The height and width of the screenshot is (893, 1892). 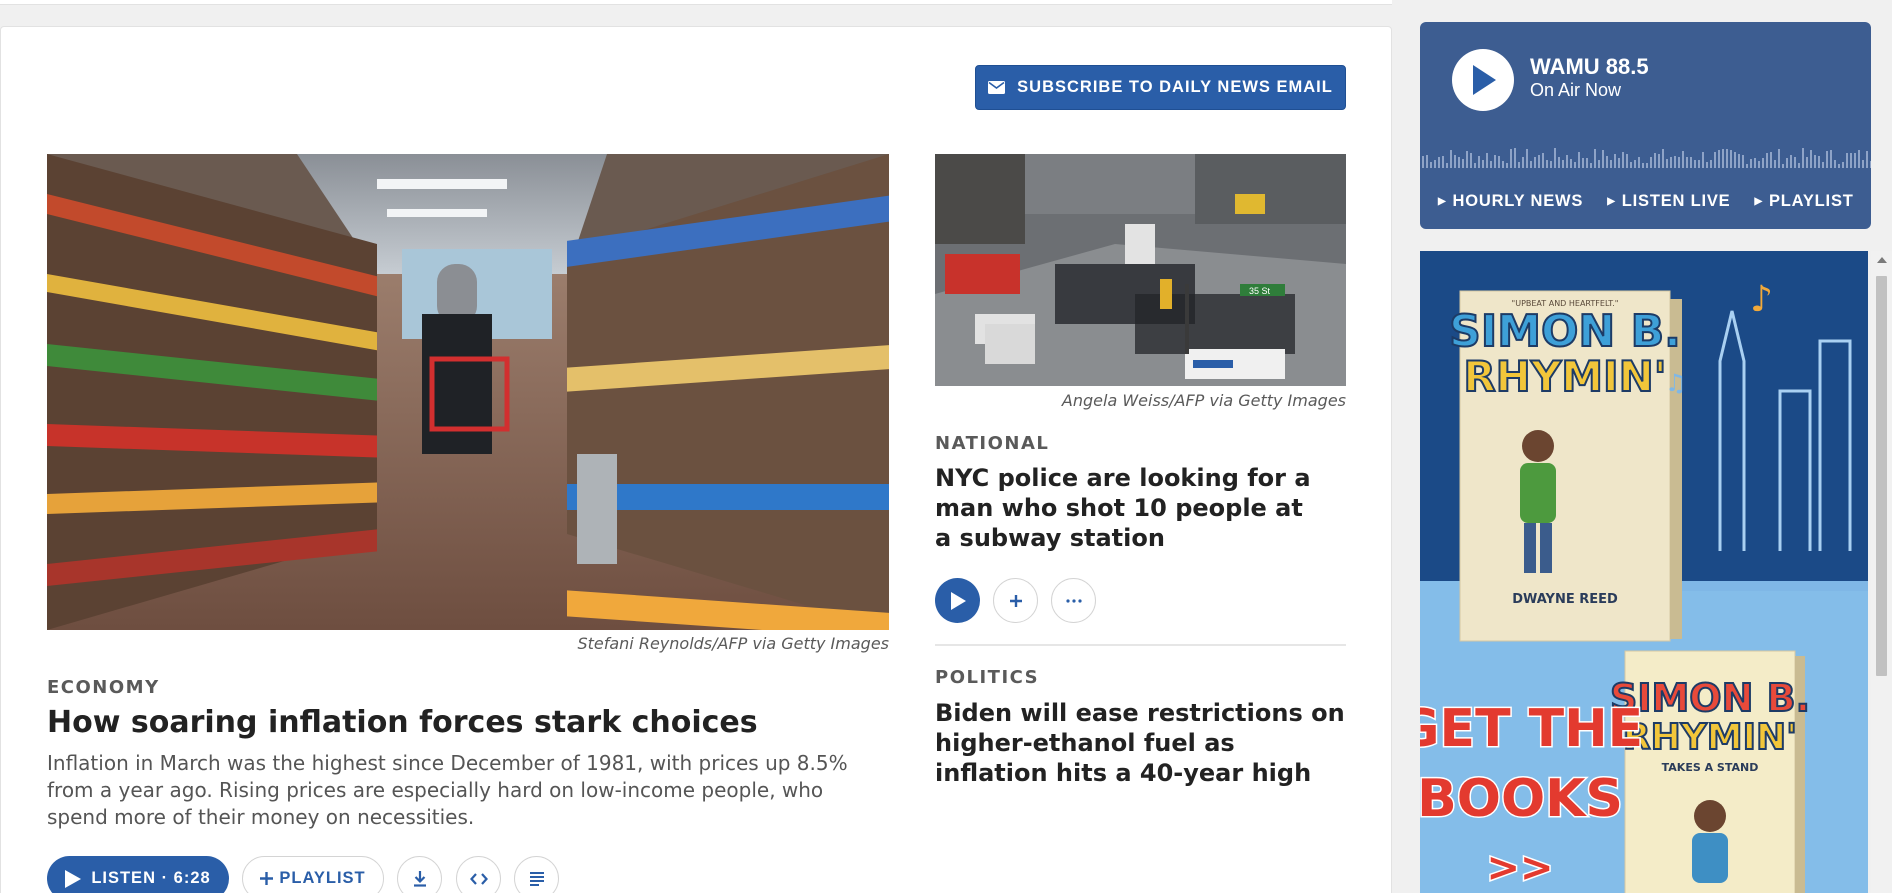 I want to click on code-icon, so click(x=478, y=878).